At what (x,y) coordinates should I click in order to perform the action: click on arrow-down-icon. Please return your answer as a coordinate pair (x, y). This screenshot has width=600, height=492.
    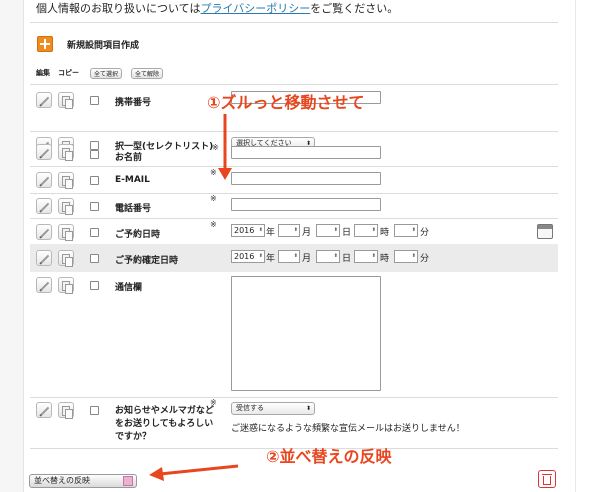
    Looking at the image, I should click on (225, 147).